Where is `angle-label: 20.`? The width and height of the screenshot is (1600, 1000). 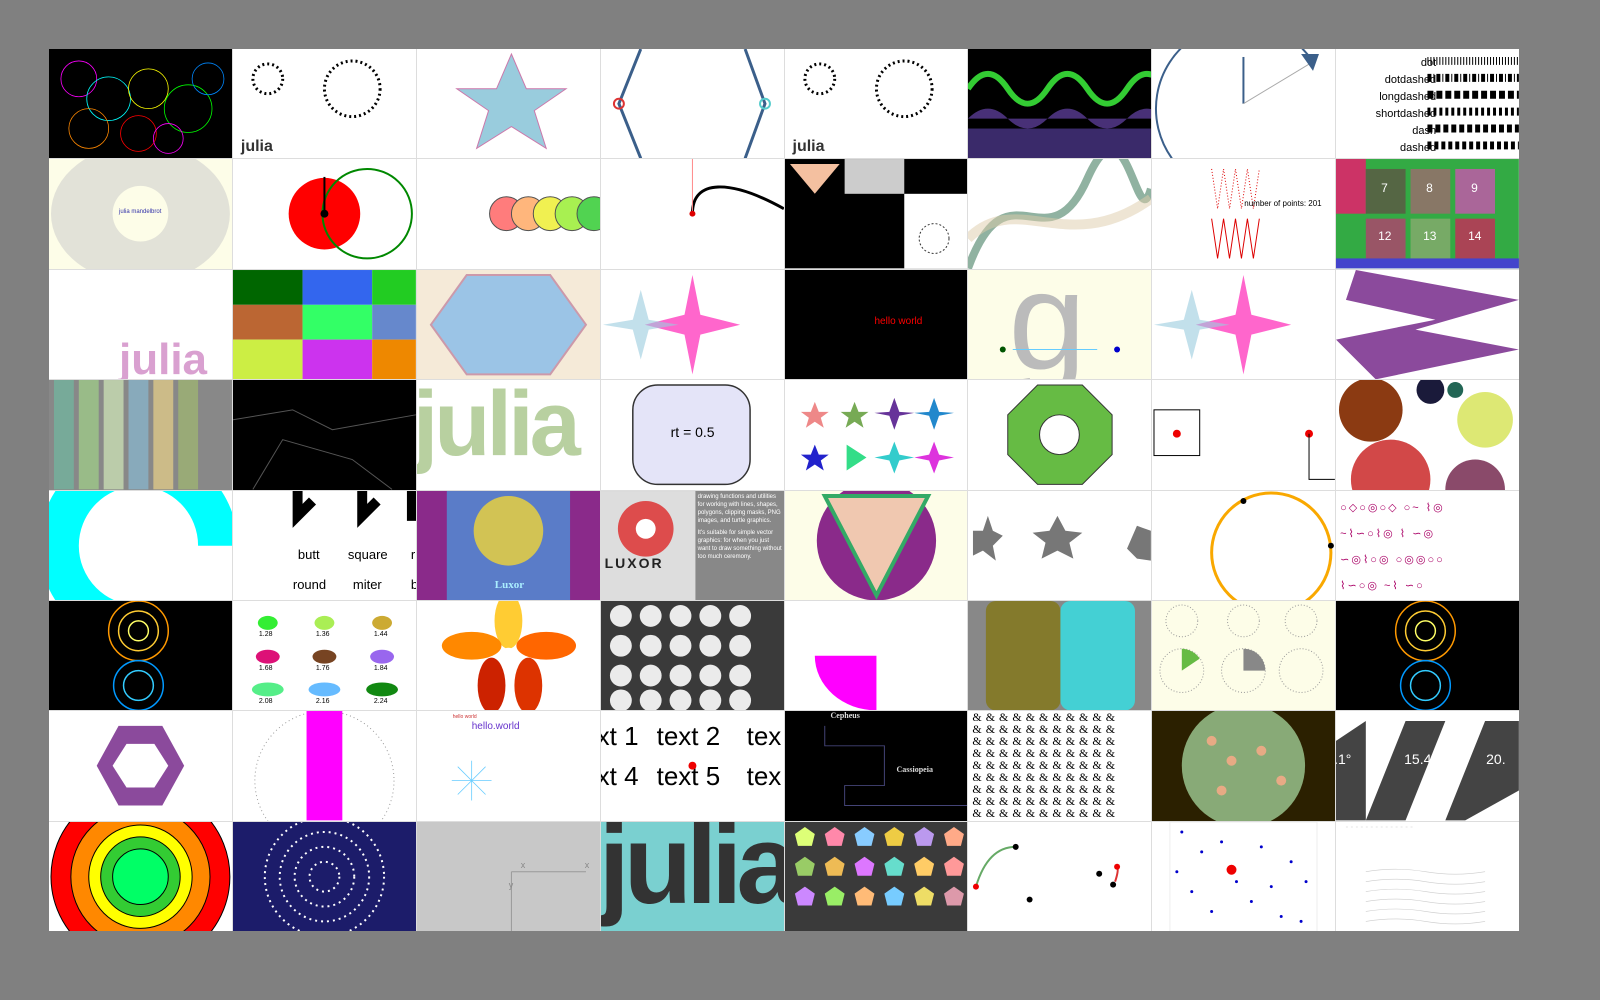
angle-label: 20. is located at coordinates (1496, 759).